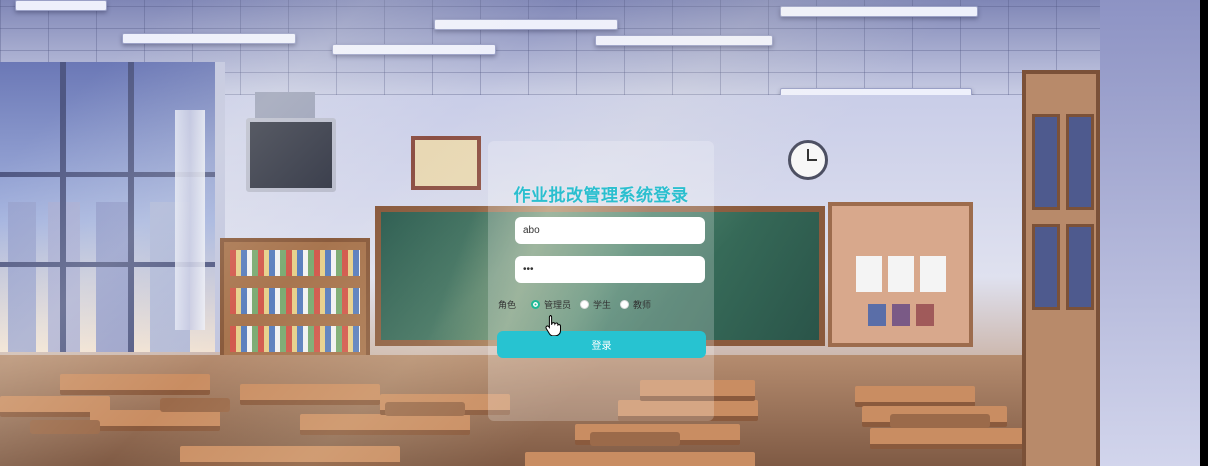 Image resolution: width=1208 pixels, height=466 pixels. I want to click on role-option-label: 教师, so click(642, 305).